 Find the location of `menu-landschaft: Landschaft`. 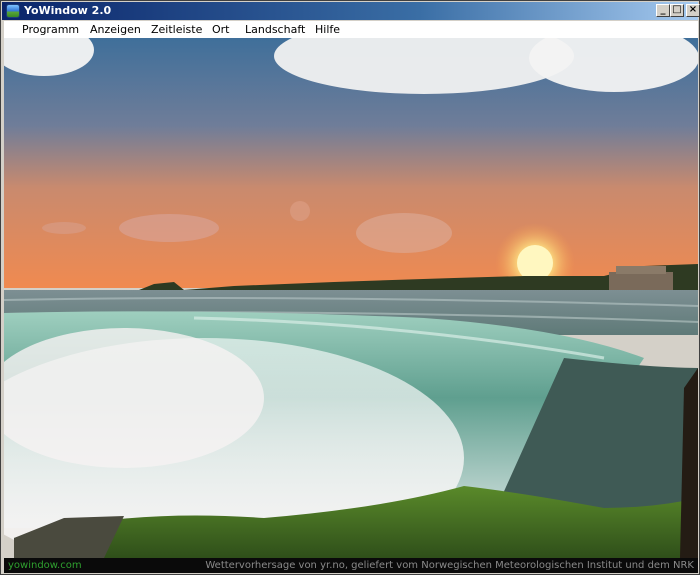

menu-landschaft: Landschaft is located at coordinates (275, 29).